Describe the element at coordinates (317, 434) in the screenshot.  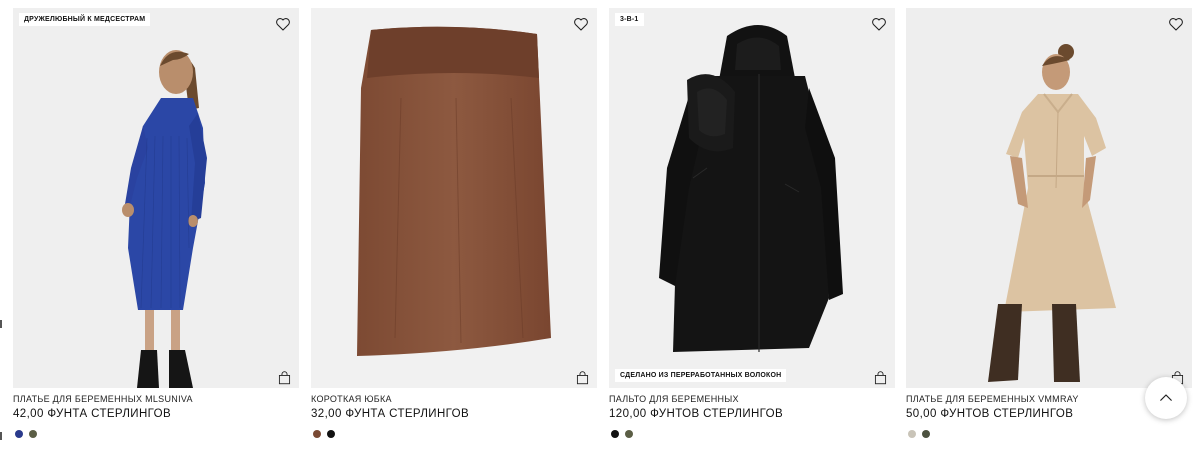
I see `color-swatch-brown` at that location.